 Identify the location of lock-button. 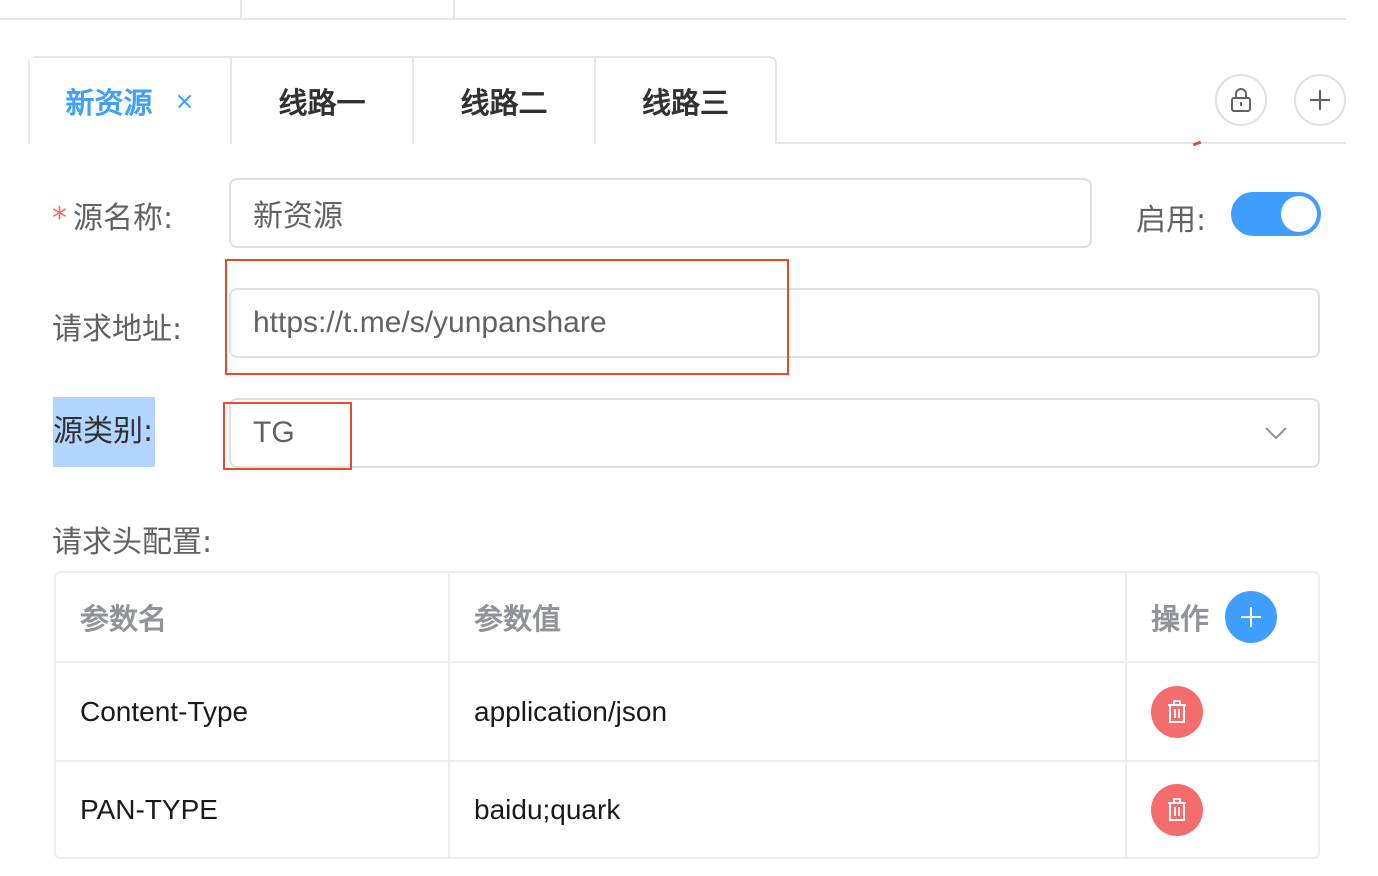
(1241, 100).